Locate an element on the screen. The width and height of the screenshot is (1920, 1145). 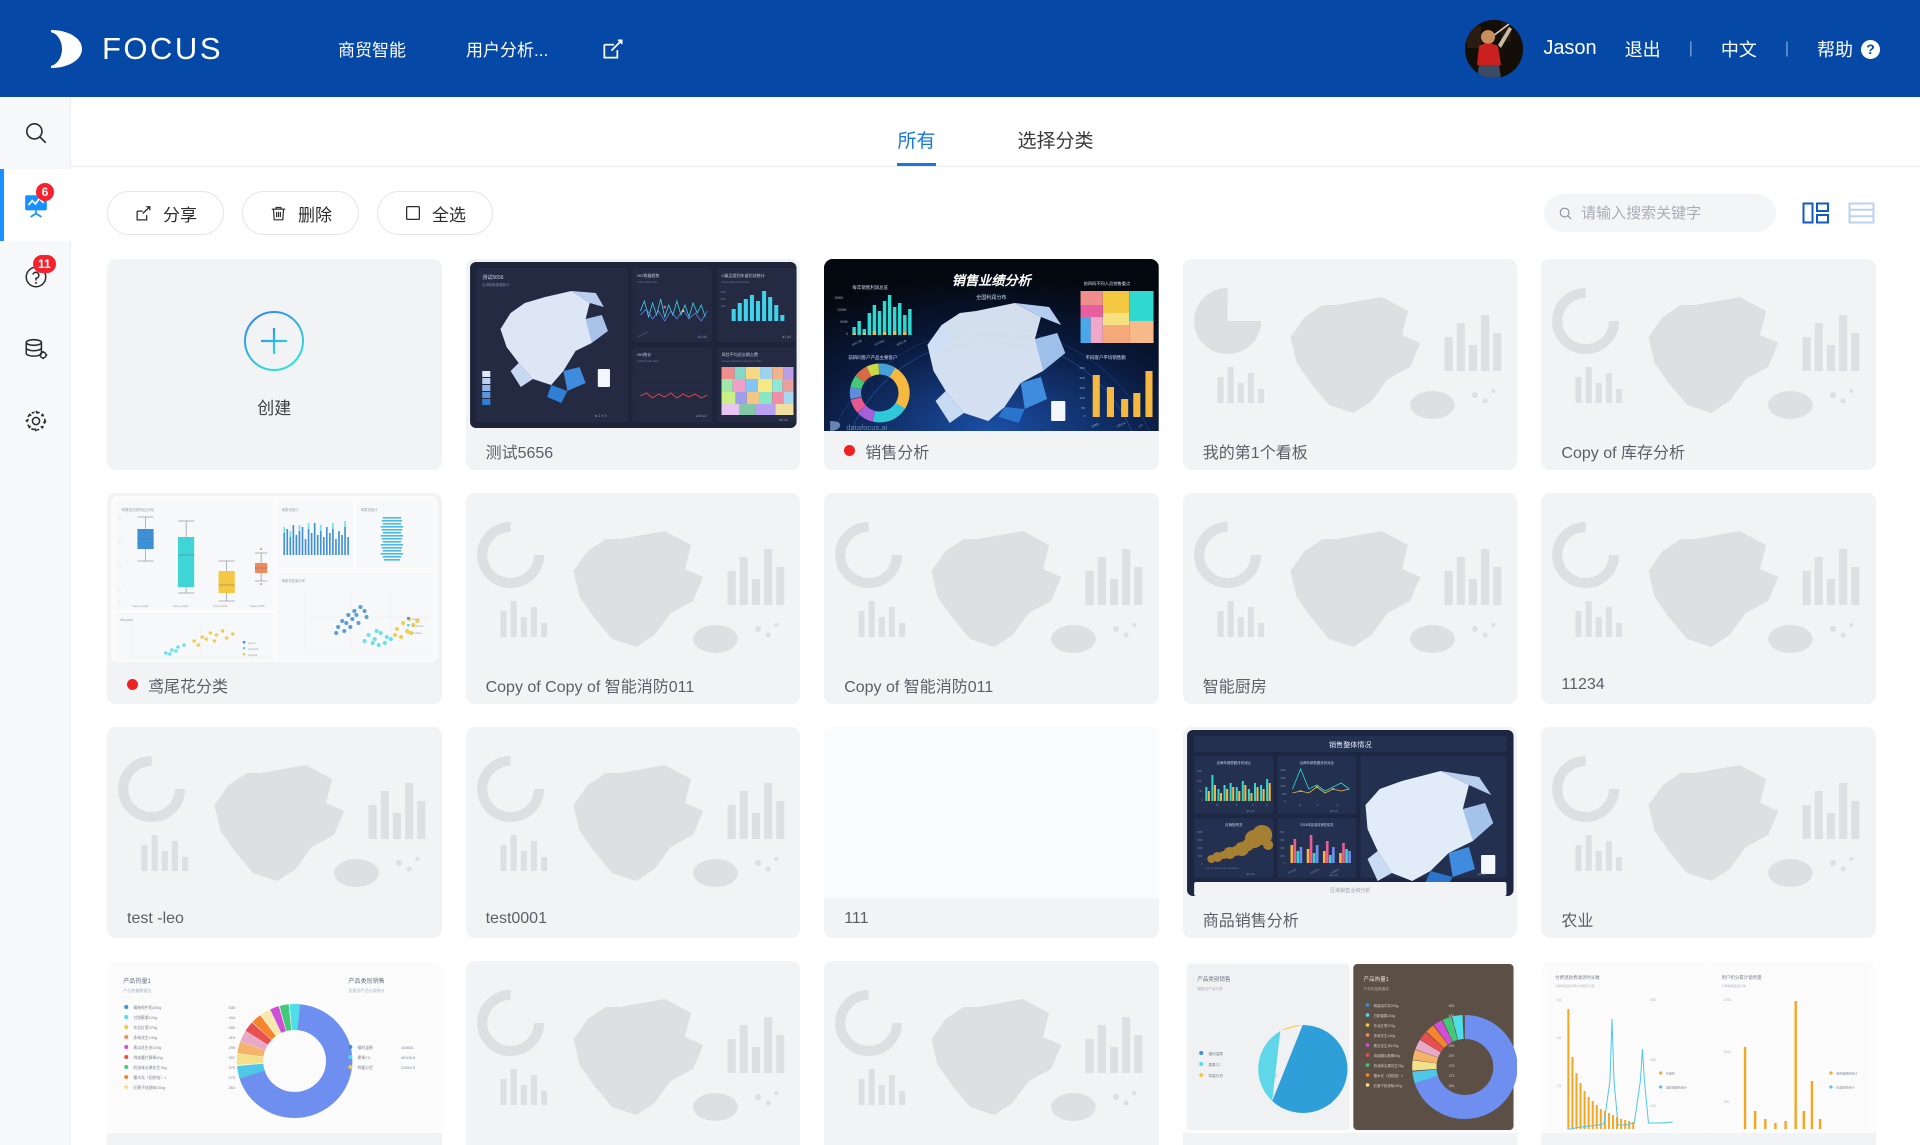
dashboard-card-copy-inventory-analysis: Copy of 库存分析 is located at coordinates (1708, 364).